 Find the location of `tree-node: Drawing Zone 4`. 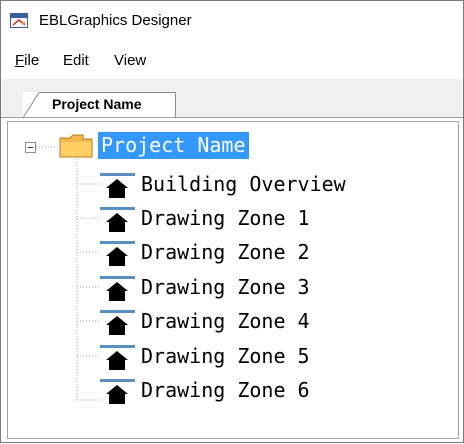

tree-node: Drawing Zone 4 is located at coordinates (270, 322).